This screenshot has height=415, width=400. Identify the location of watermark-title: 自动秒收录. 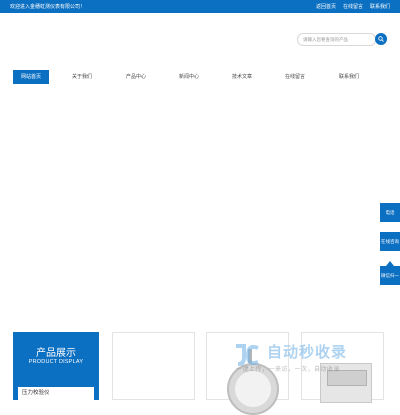
(307, 352).